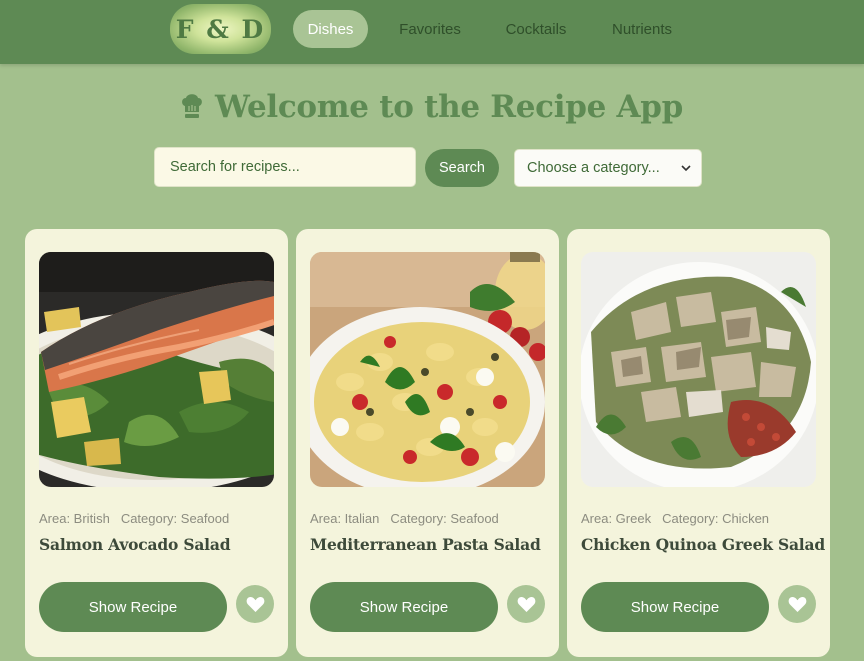 The image size is (864, 661). I want to click on logo: F & D, so click(220, 29).